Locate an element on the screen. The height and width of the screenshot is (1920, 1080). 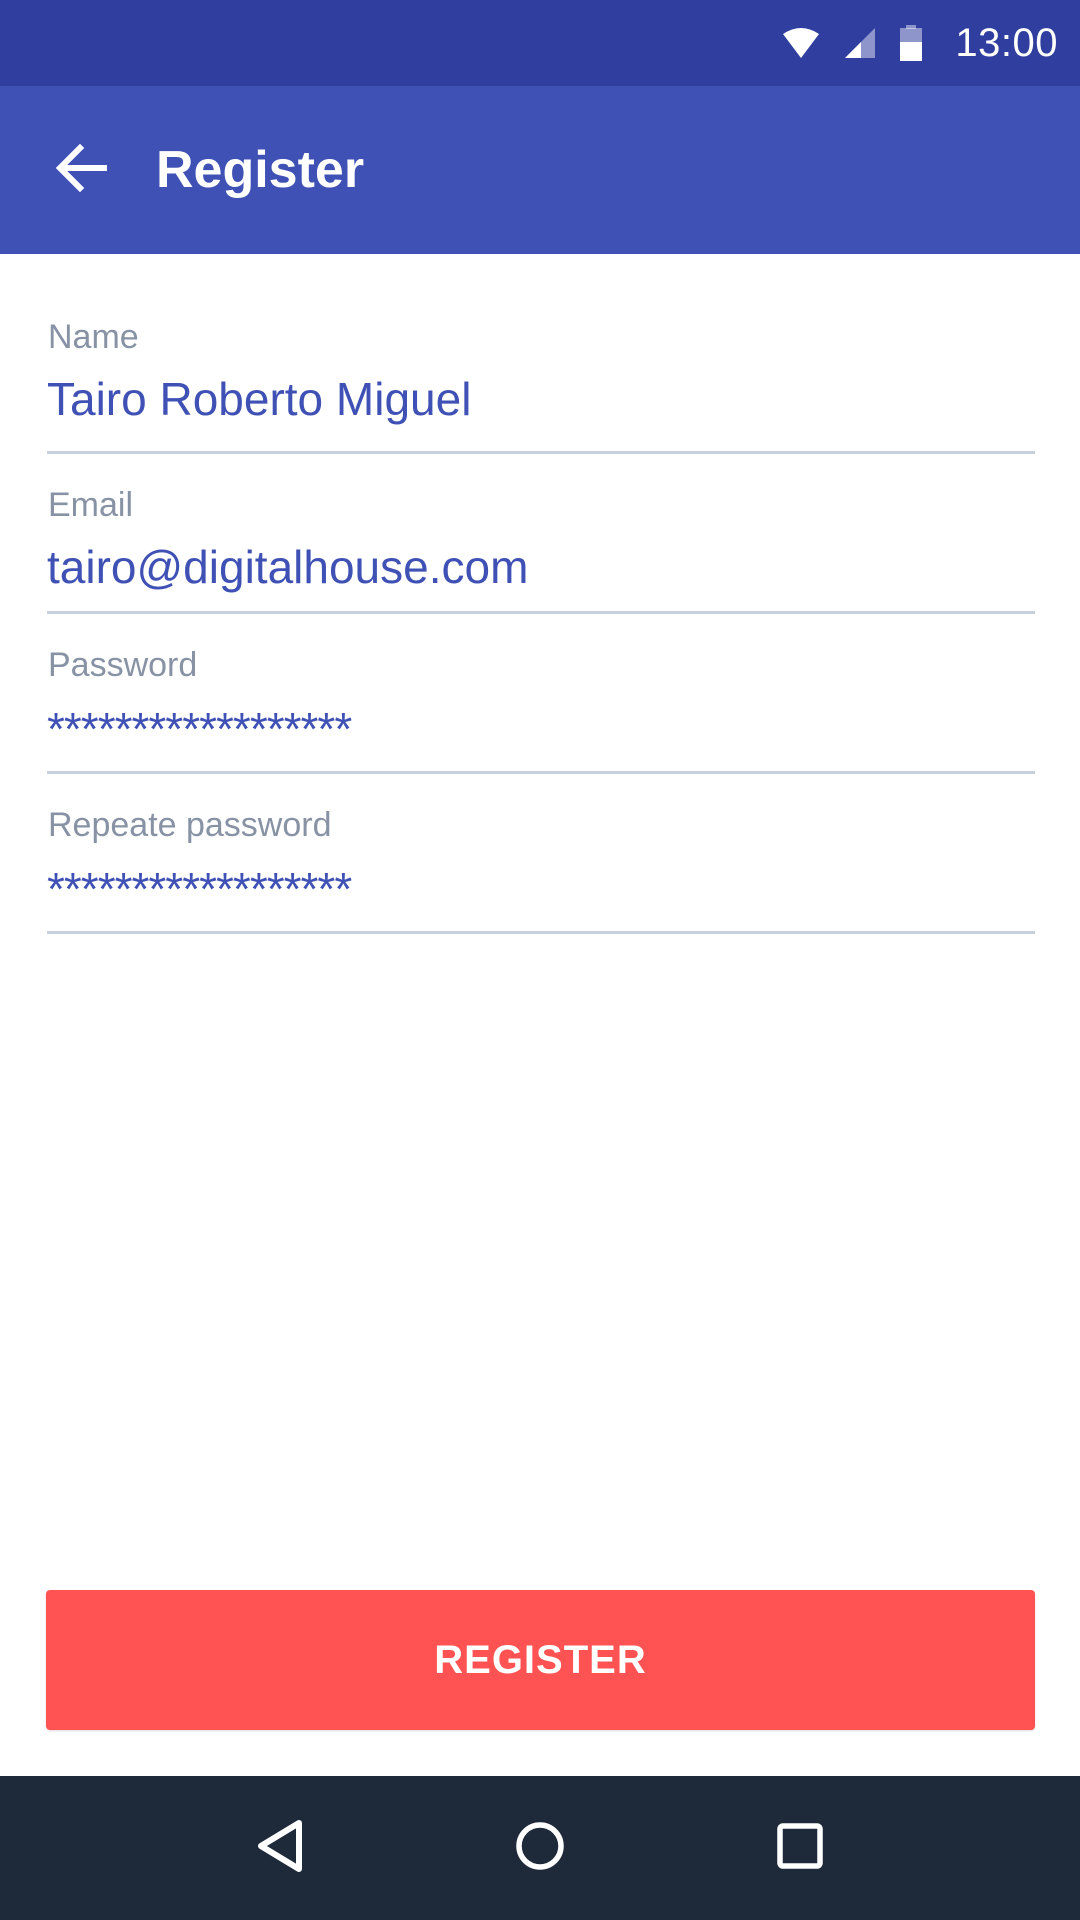
arrow-left-icon is located at coordinates (81, 170).